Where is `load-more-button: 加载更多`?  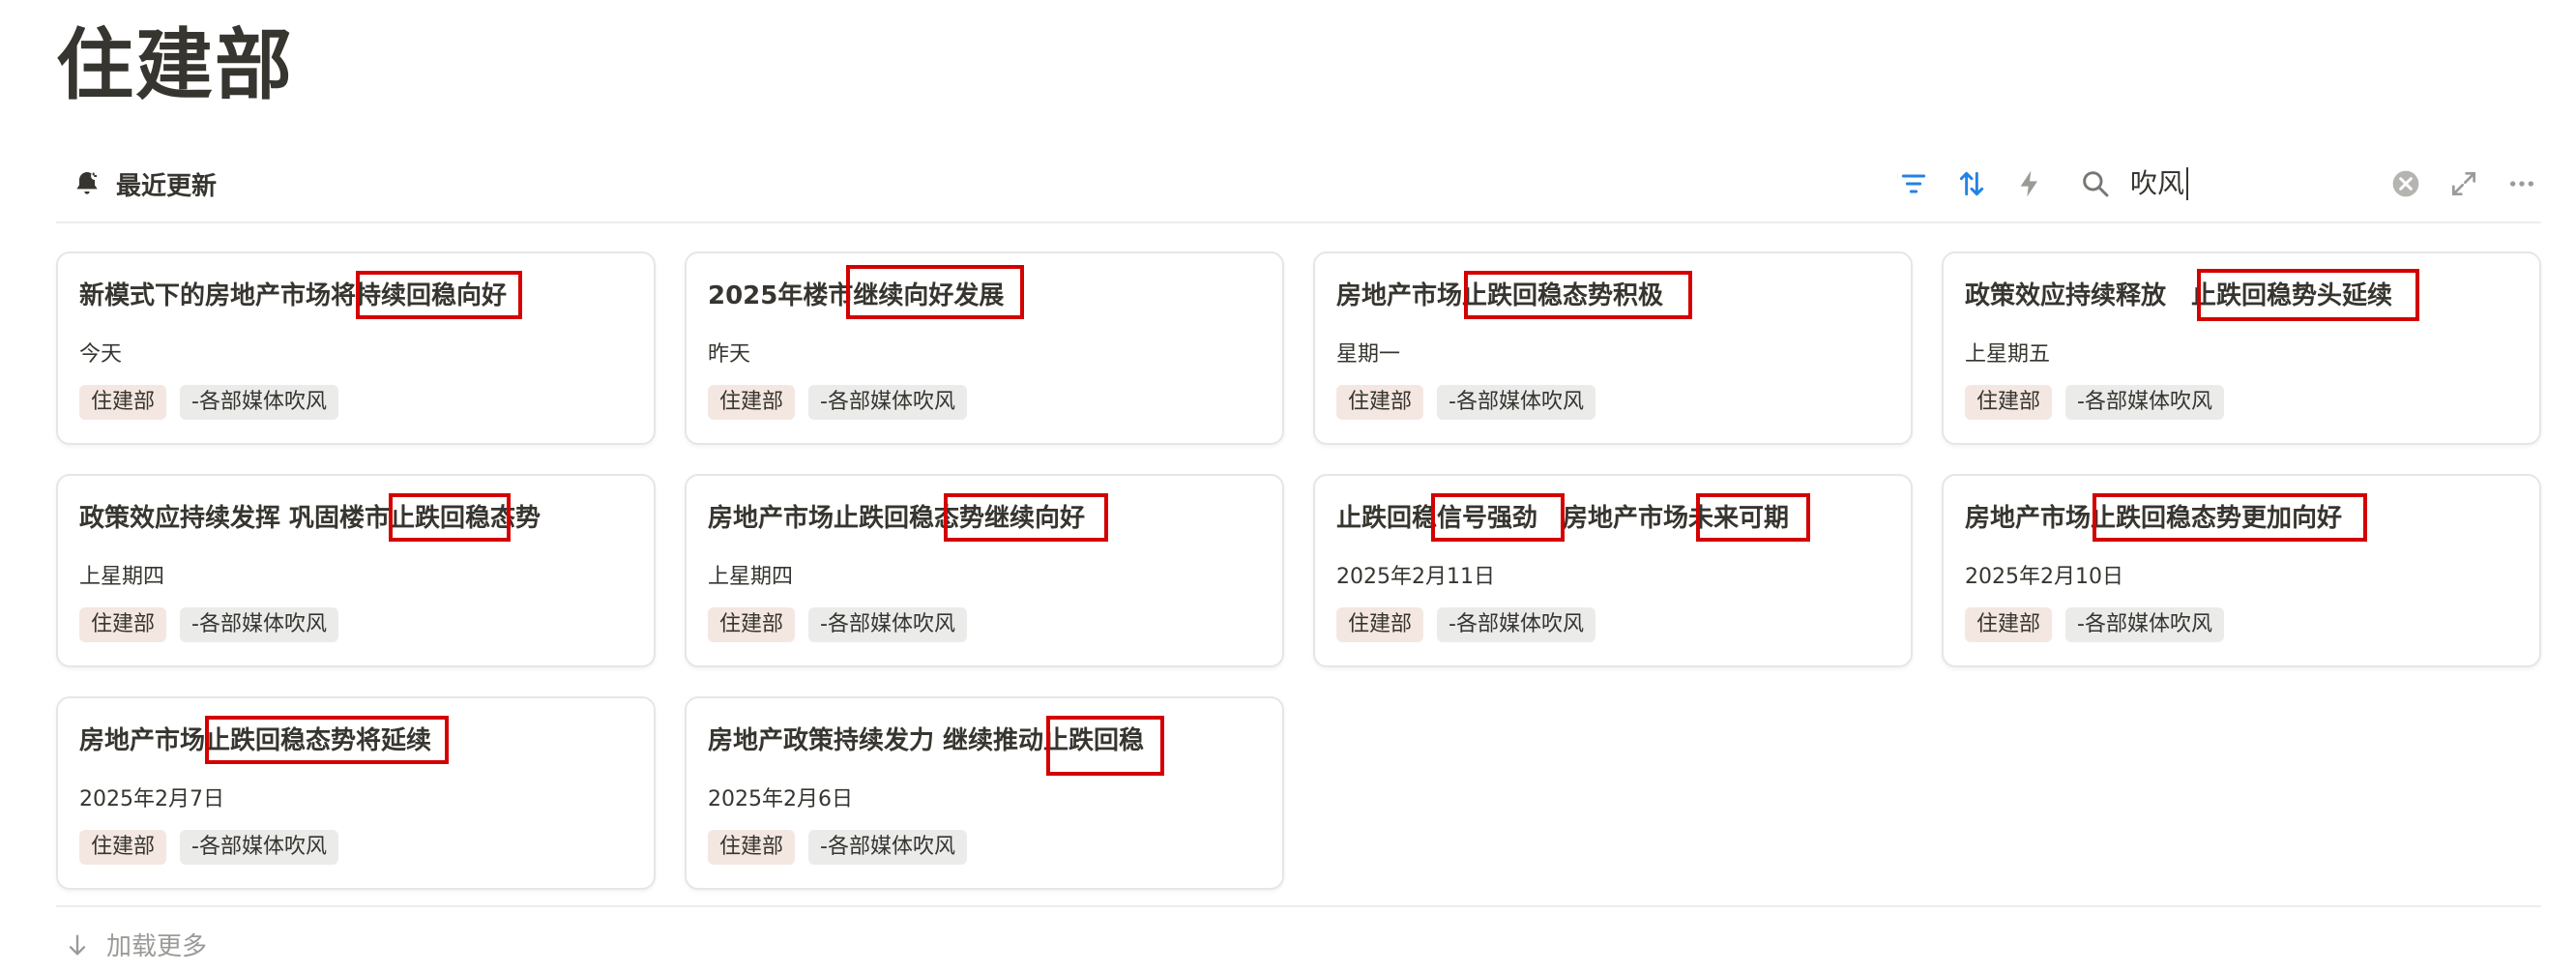
load-more-button: 加载更多 is located at coordinates (135, 945).